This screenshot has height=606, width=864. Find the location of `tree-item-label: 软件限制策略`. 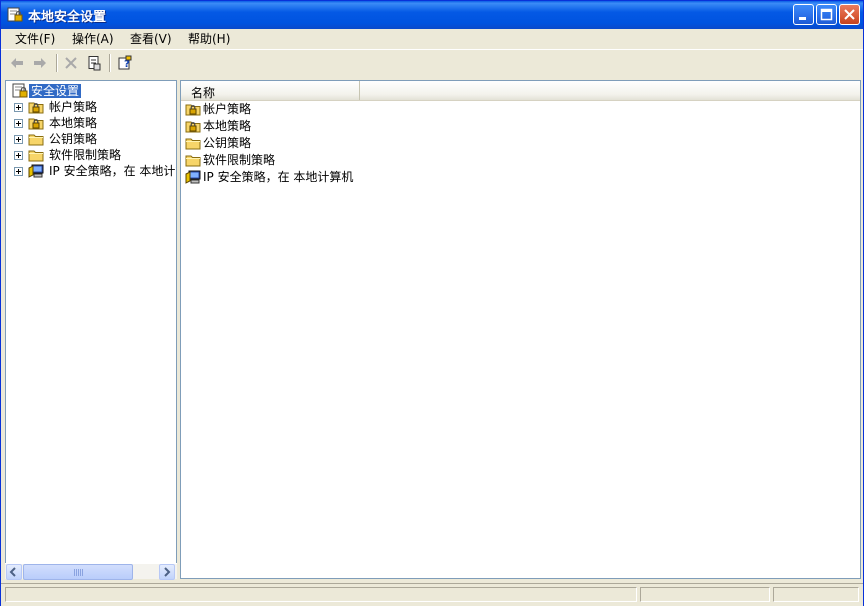

tree-item-label: 软件限制策略 is located at coordinates (85, 155).